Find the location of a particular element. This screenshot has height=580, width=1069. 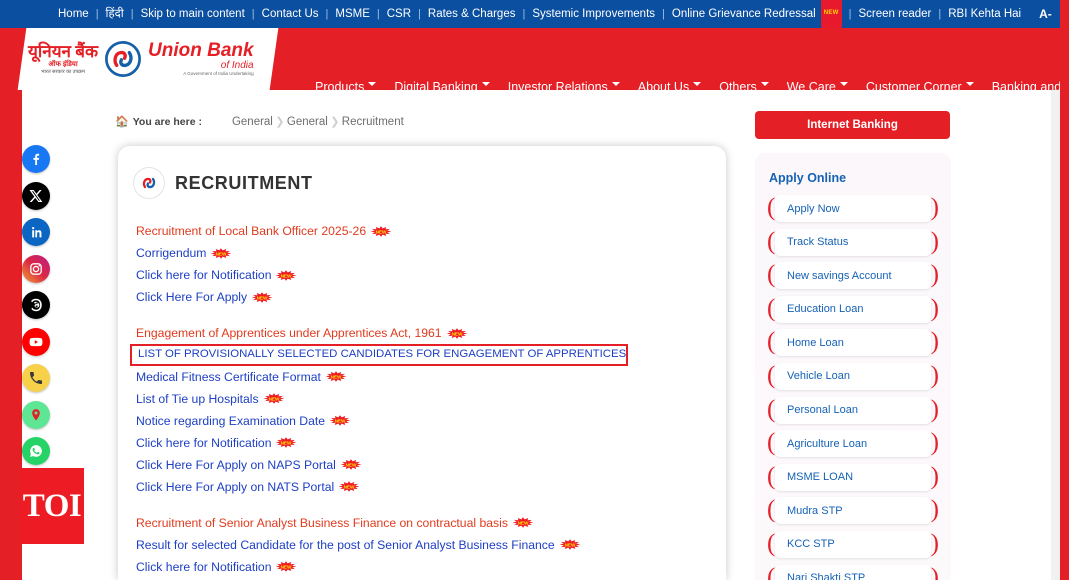

internet-banking-button: Internet Banking is located at coordinates (852, 125).